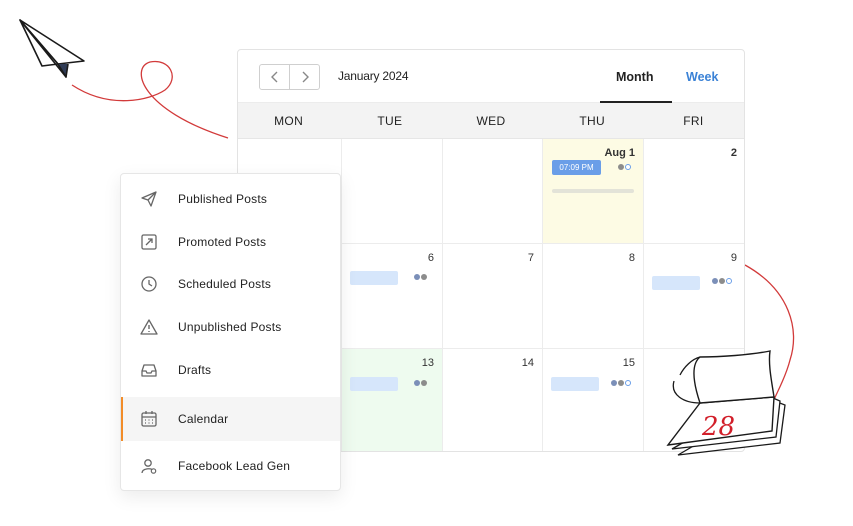 The width and height of the screenshot is (853, 526). What do you see at coordinates (149, 199) in the screenshot?
I see `paper-plane-icon` at bounding box center [149, 199].